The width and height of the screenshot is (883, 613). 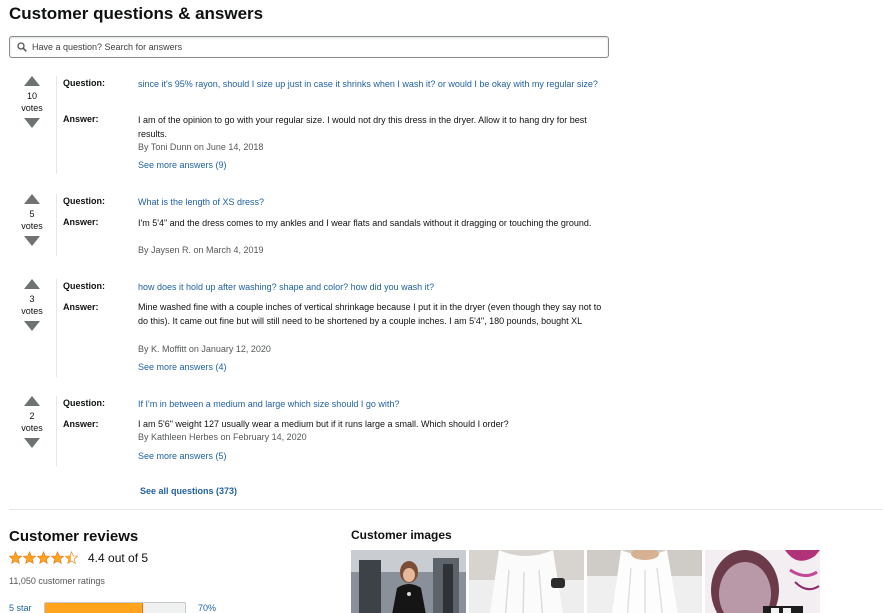 I want to click on answer-byline: By K. Moffitt on January 12, 2020, so click(x=204, y=349).